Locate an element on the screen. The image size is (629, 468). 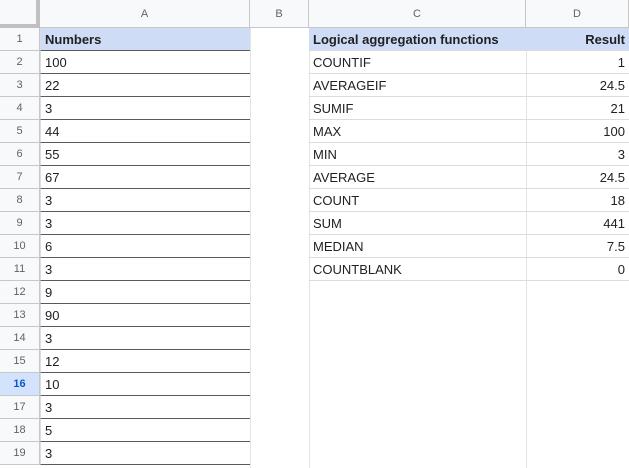
row-header-12: 12 is located at coordinates (20, 292).